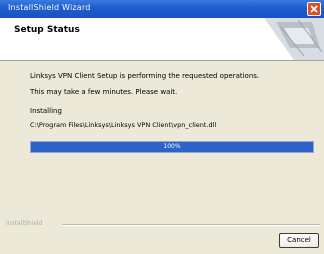 This screenshot has width=324, height=254. I want to click on progress-bar: 100%, so click(172, 147).